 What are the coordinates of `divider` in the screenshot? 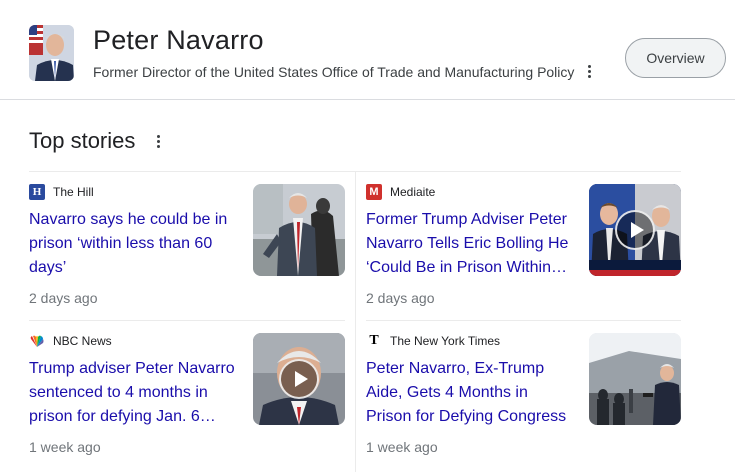 It's located at (355, 322).